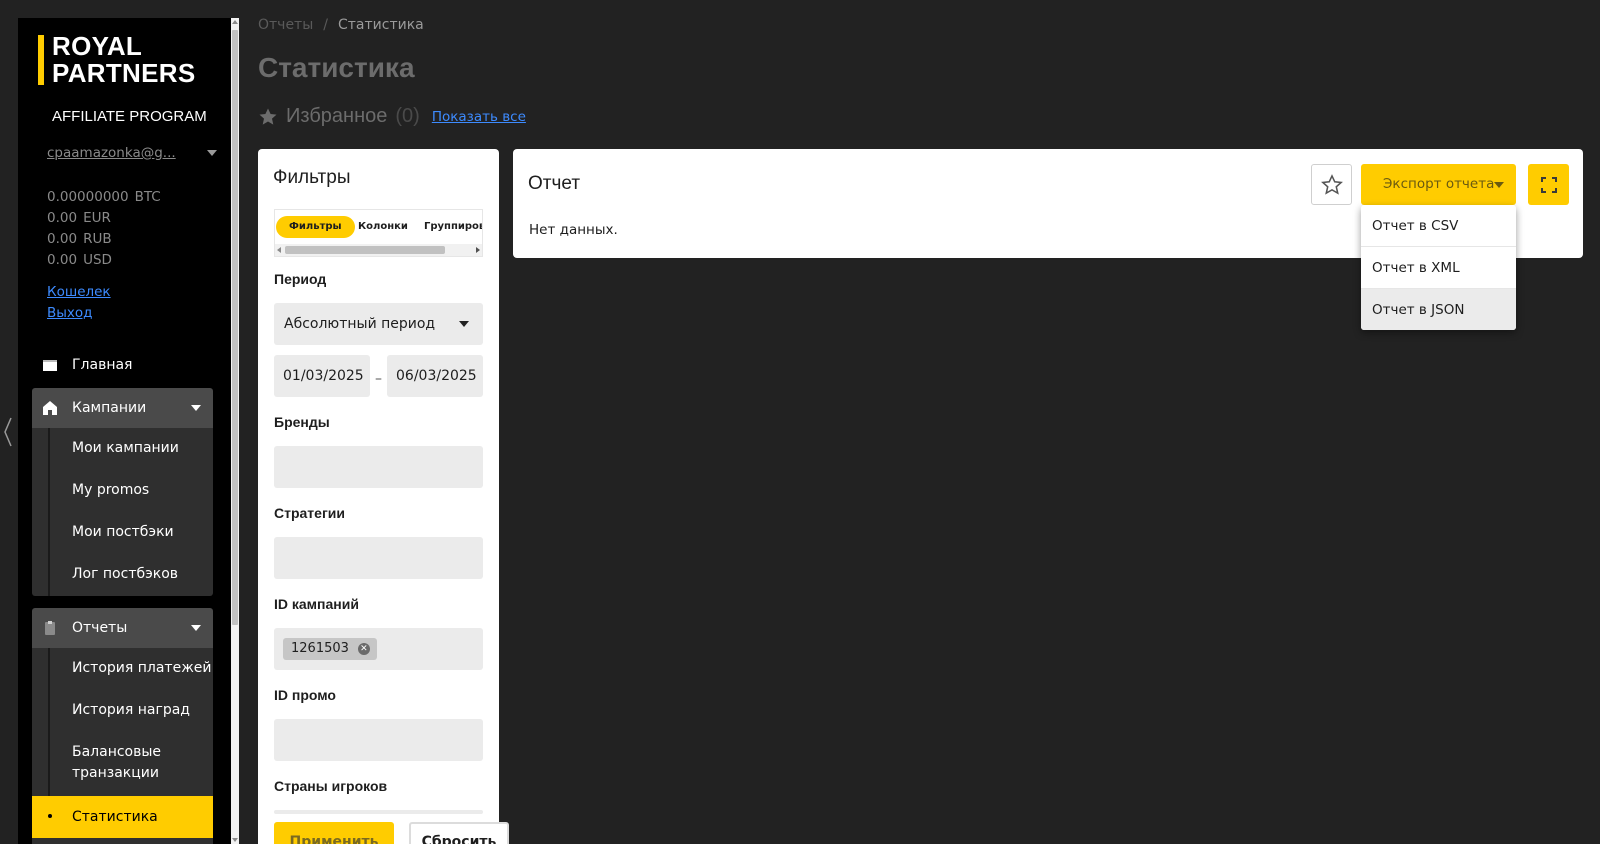  I want to click on nav-my-postbacks: Мои постбэки, so click(123, 532).